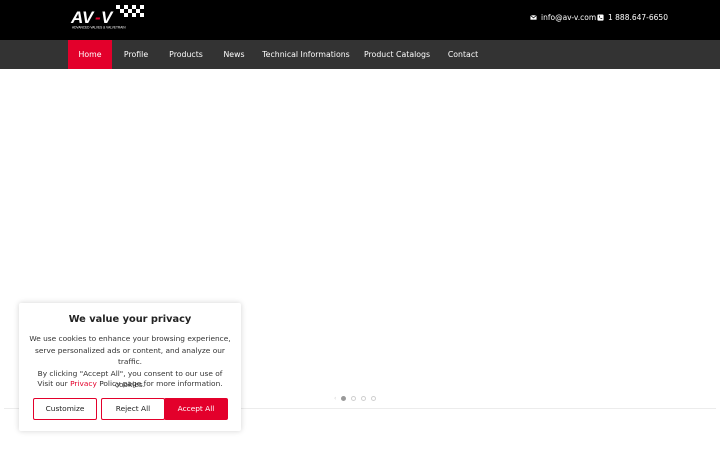 This screenshot has width=720, height=450. What do you see at coordinates (133, 409) in the screenshot?
I see `reject-all-button: Reject All` at bounding box center [133, 409].